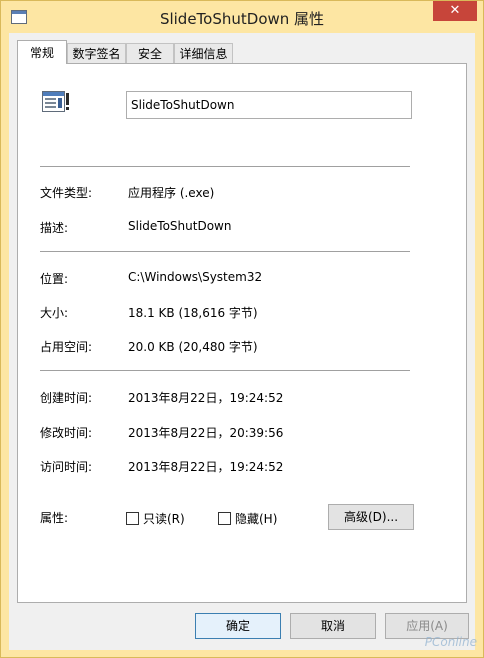 This screenshot has width=484, height=658. I want to click on cancel-button: 取消, so click(333, 626).